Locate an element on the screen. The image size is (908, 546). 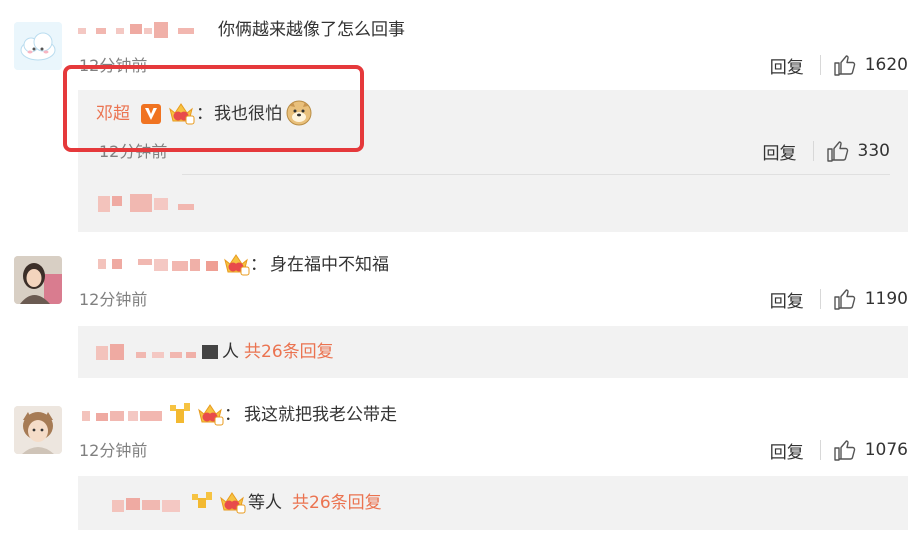
comment-actions: 回复 1076 is located at coordinates (839, 450).